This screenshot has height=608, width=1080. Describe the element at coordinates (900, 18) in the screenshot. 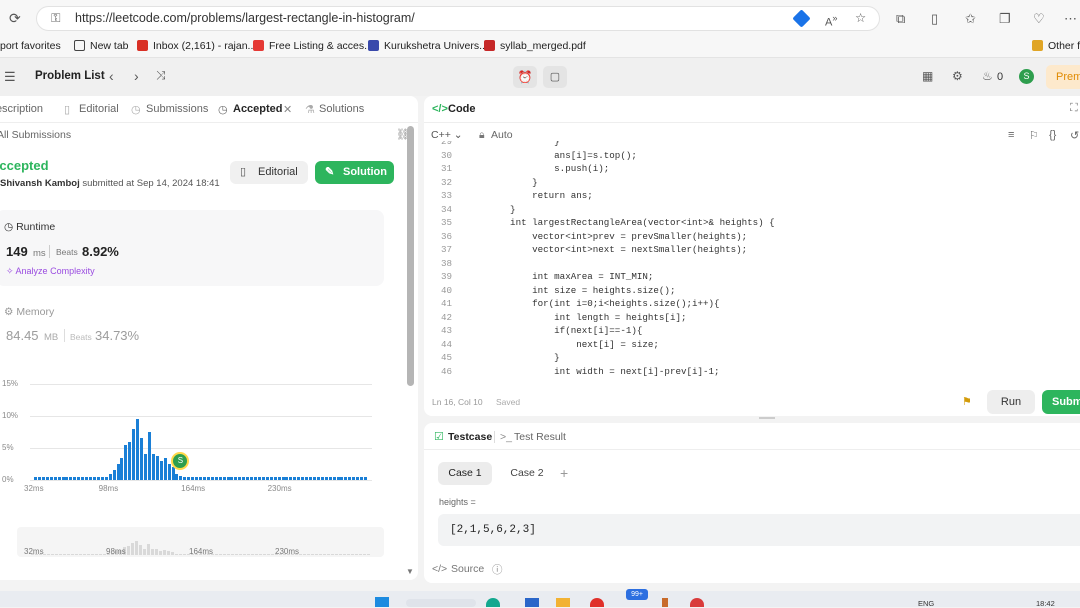

I see `extensions-icon: ⧉` at that location.